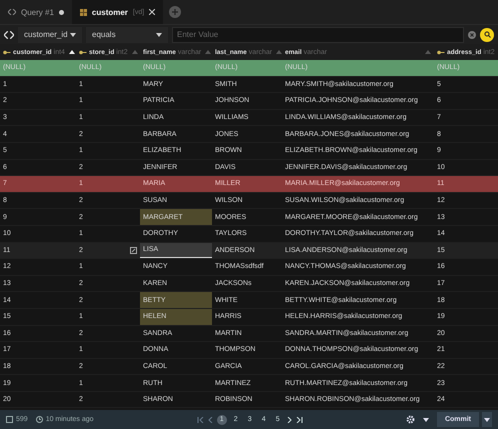 This screenshot has height=429, width=498. Describe the element at coordinates (127, 34) in the screenshot. I see `operator-select: equals` at that location.